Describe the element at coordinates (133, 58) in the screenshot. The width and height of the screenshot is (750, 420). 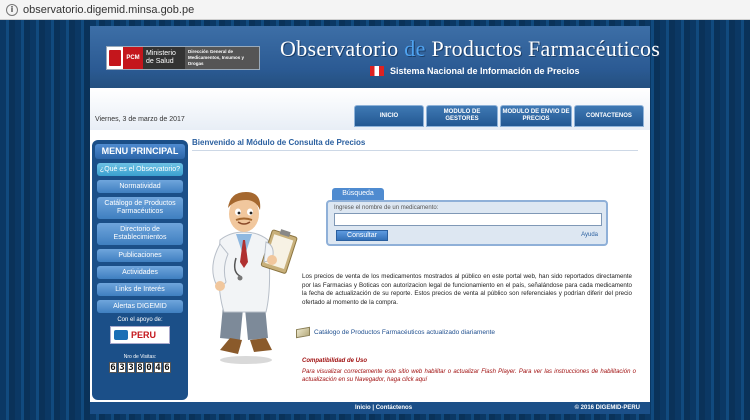
I see `logo-pcm: PCM` at that location.